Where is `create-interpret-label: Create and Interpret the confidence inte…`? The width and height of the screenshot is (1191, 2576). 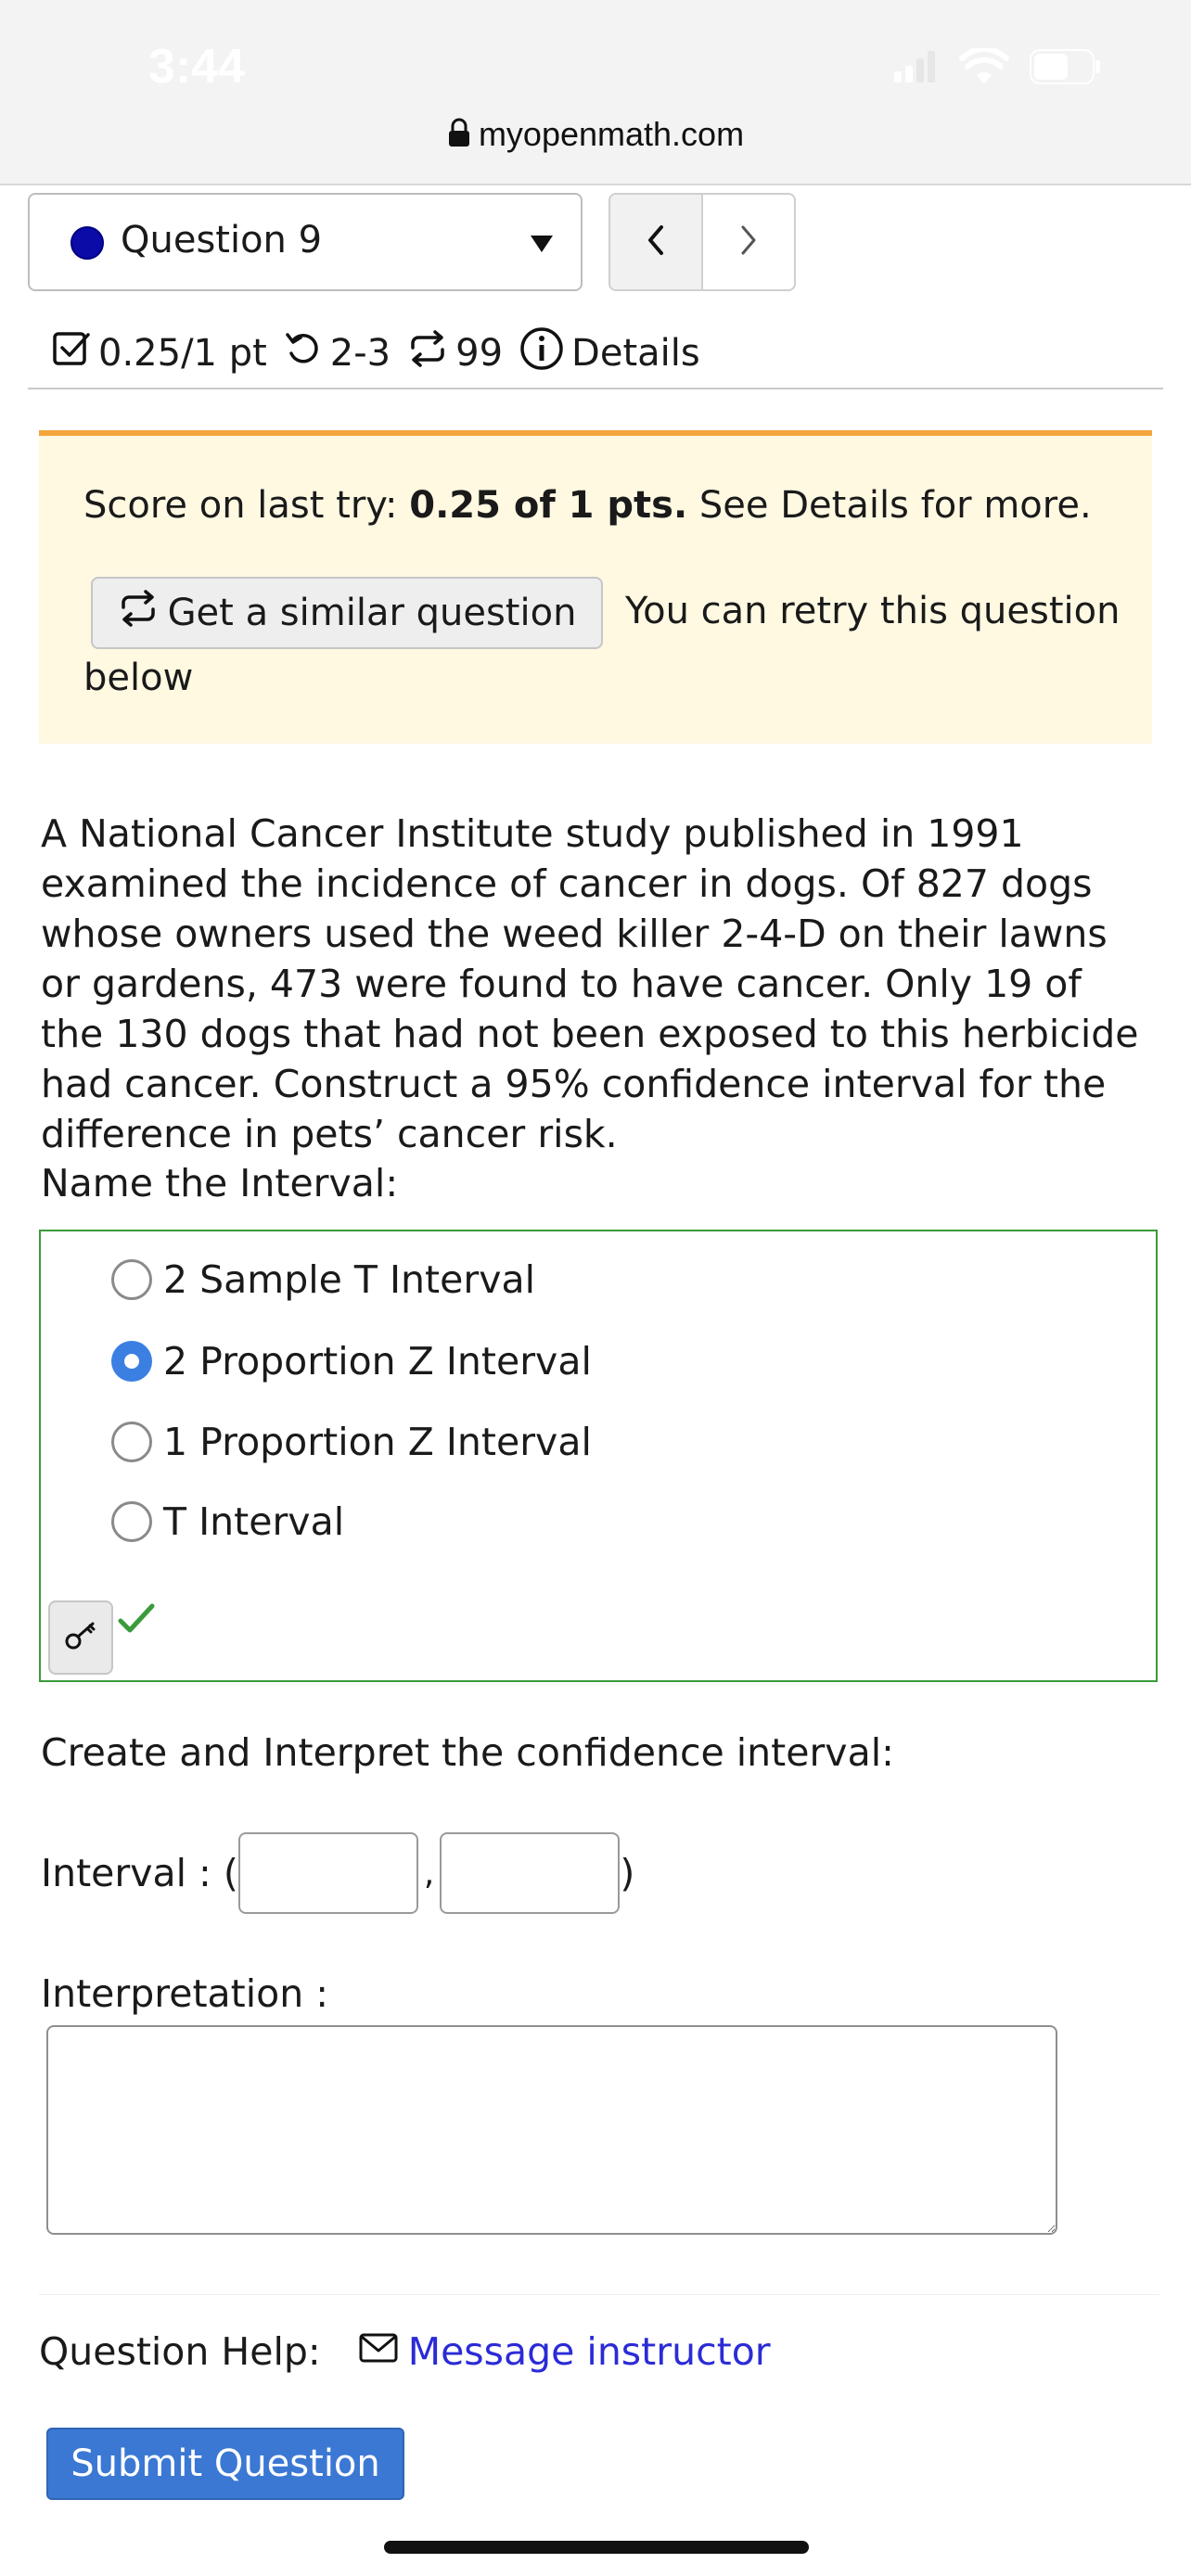
create-interpret-label: Create and Interpret the confidence inte… is located at coordinates (467, 1753).